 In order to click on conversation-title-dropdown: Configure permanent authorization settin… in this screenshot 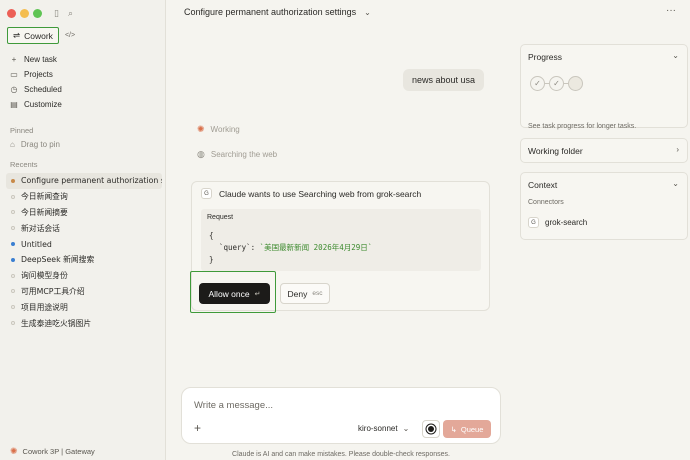, I will do `click(277, 12)`.